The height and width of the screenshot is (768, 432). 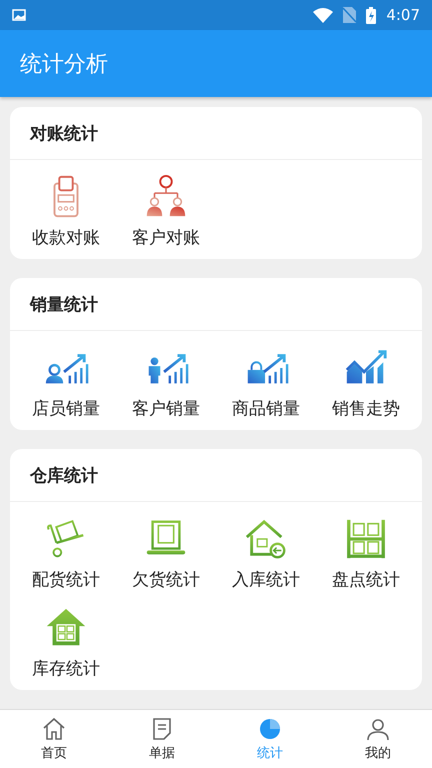 What do you see at coordinates (403, 15) in the screenshot?
I see `status-time: 4:07` at bounding box center [403, 15].